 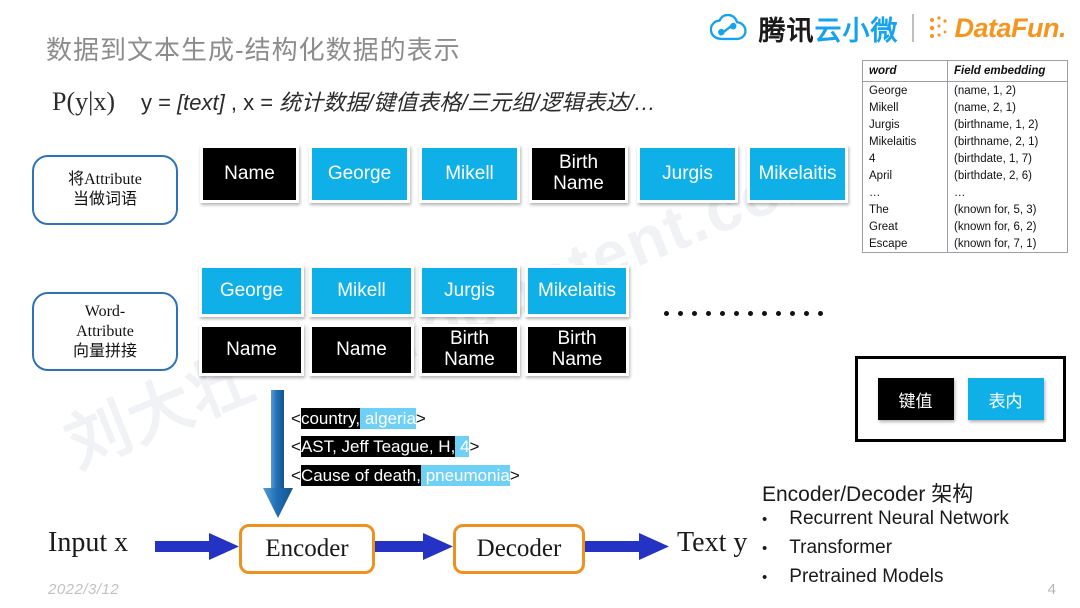 I want to click on ellipsis-dots, so click(x=743, y=313).